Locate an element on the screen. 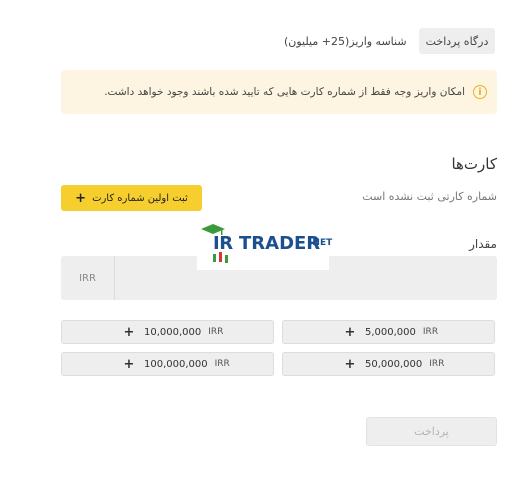 This screenshot has height=491, width=528. add-card-label: ثبت اولین شماره کارت is located at coordinates (140, 198).